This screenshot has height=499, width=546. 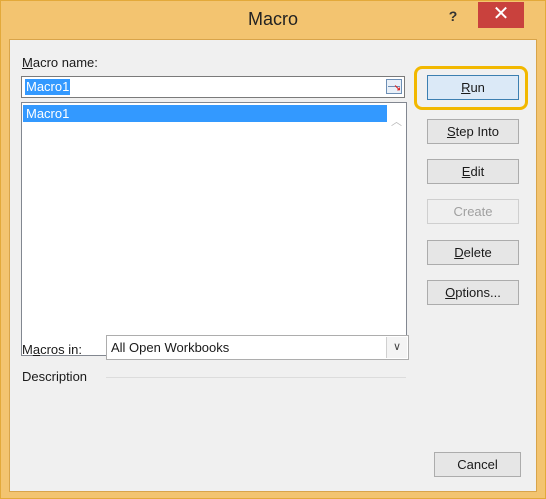 I want to click on macro-name-label: Macro name:, so click(x=60, y=62).